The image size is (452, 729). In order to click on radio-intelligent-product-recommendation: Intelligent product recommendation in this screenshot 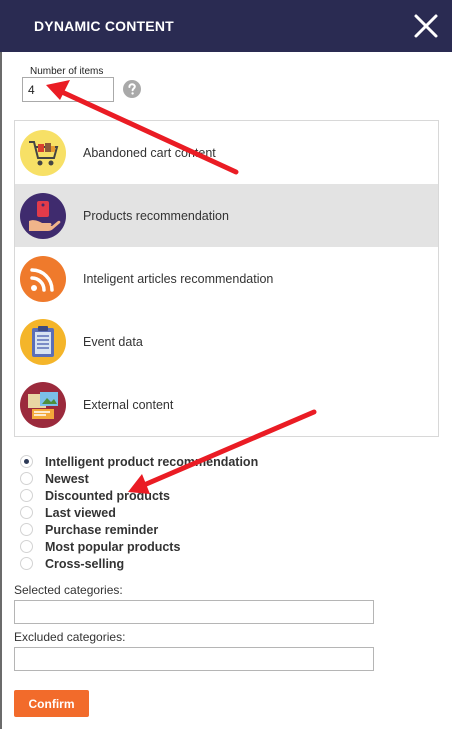, I will do `click(139, 461)`.